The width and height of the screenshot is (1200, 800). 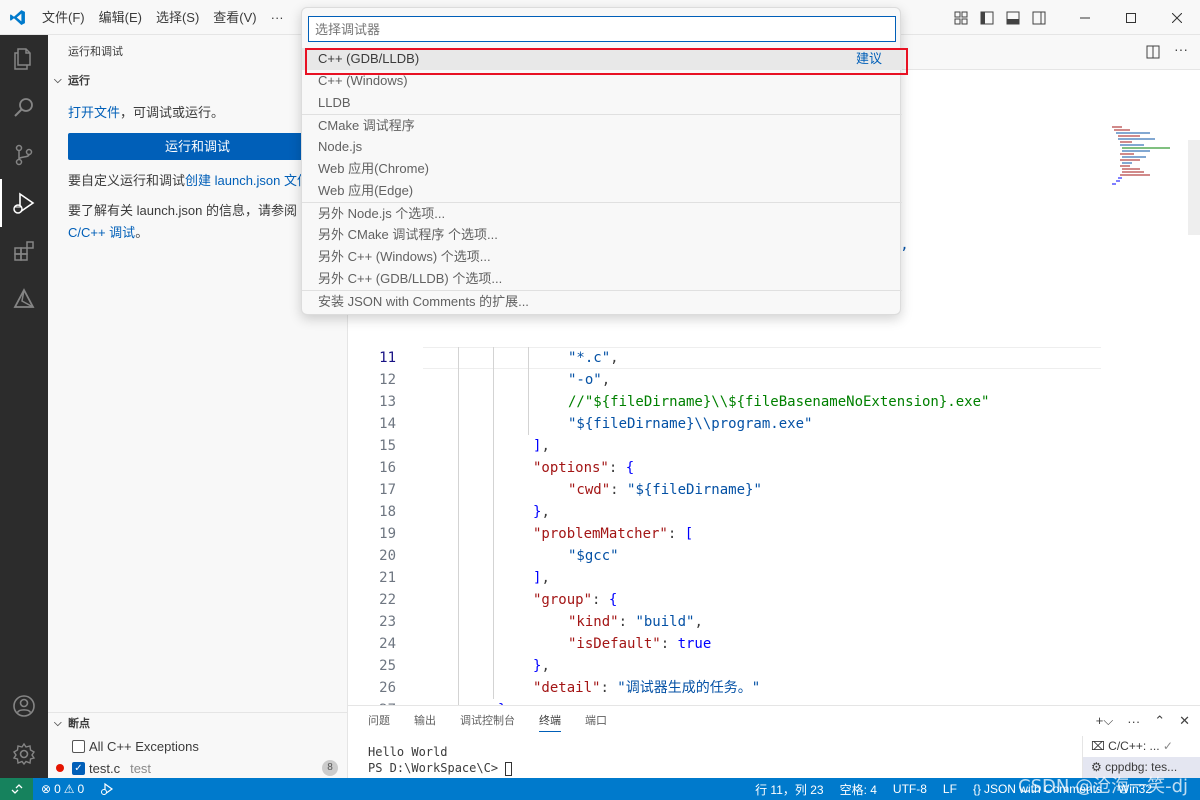 What do you see at coordinates (1177, 17) in the screenshot?
I see `close-button` at bounding box center [1177, 17].